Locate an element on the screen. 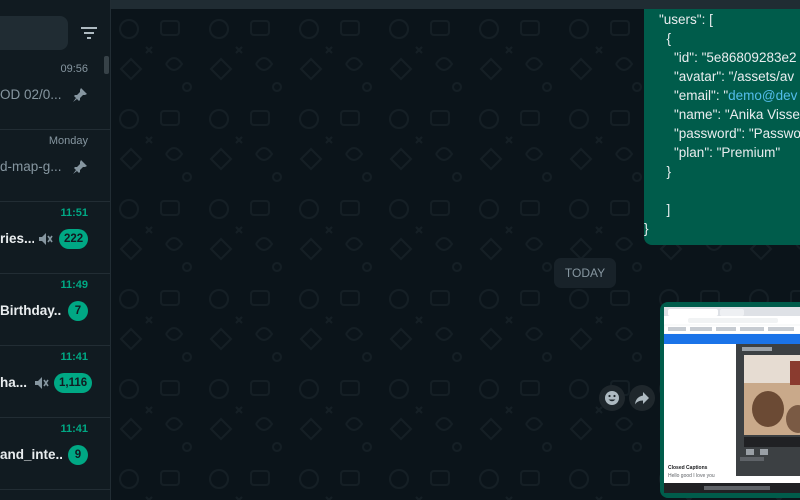 The width and height of the screenshot is (800, 500). outgoing-image-message: Closed Captions Hello good I love you is located at coordinates (730, 400).